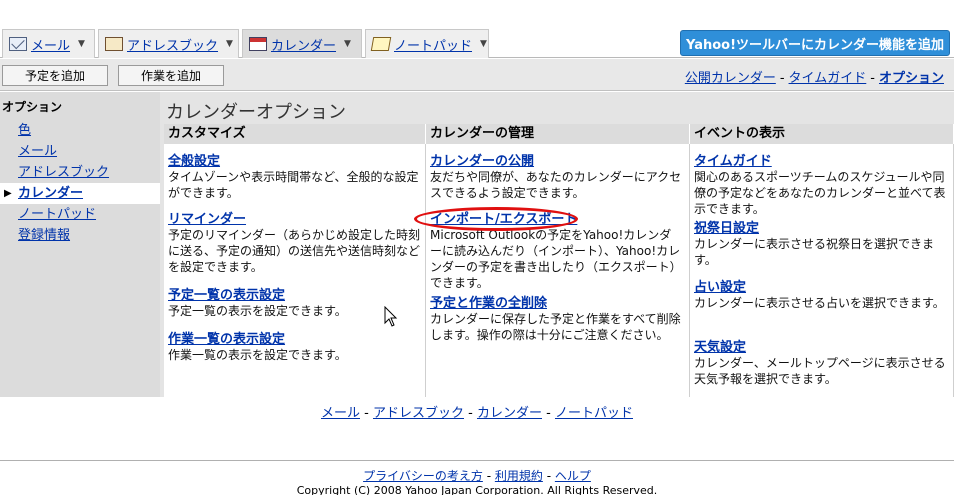 Image resolution: width=954 pixels, height=495 pixels. I want to click on bottom-link-mail: メール, so click(340, 413).